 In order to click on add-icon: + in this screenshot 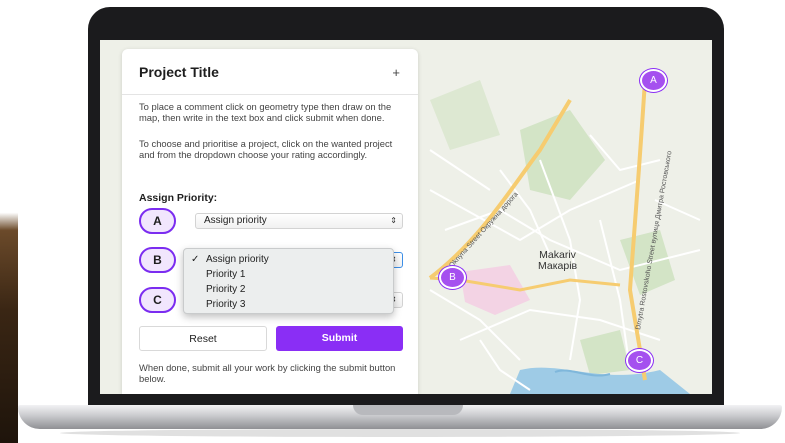, I will do `click(396, 72)`.